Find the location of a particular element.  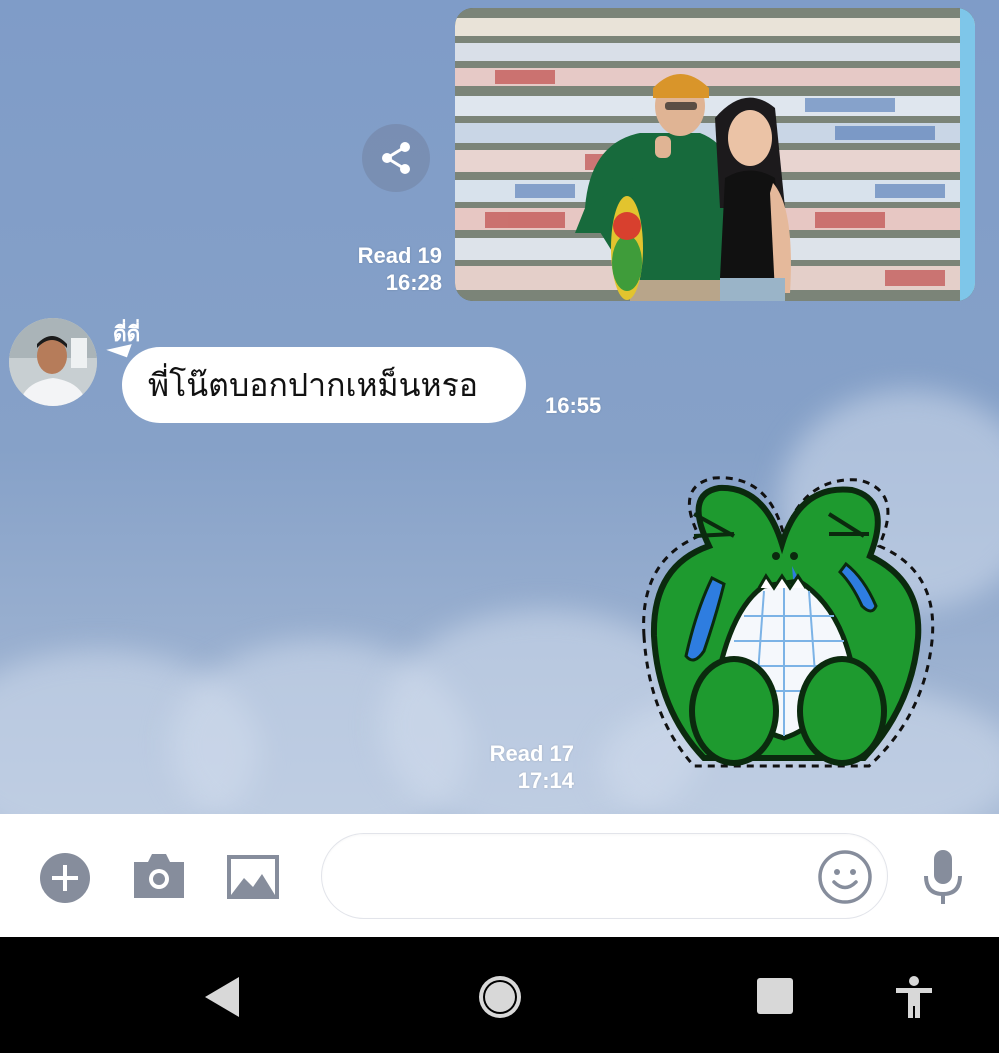

read-receipt: Read 17 is located at coordinates (531, 753).